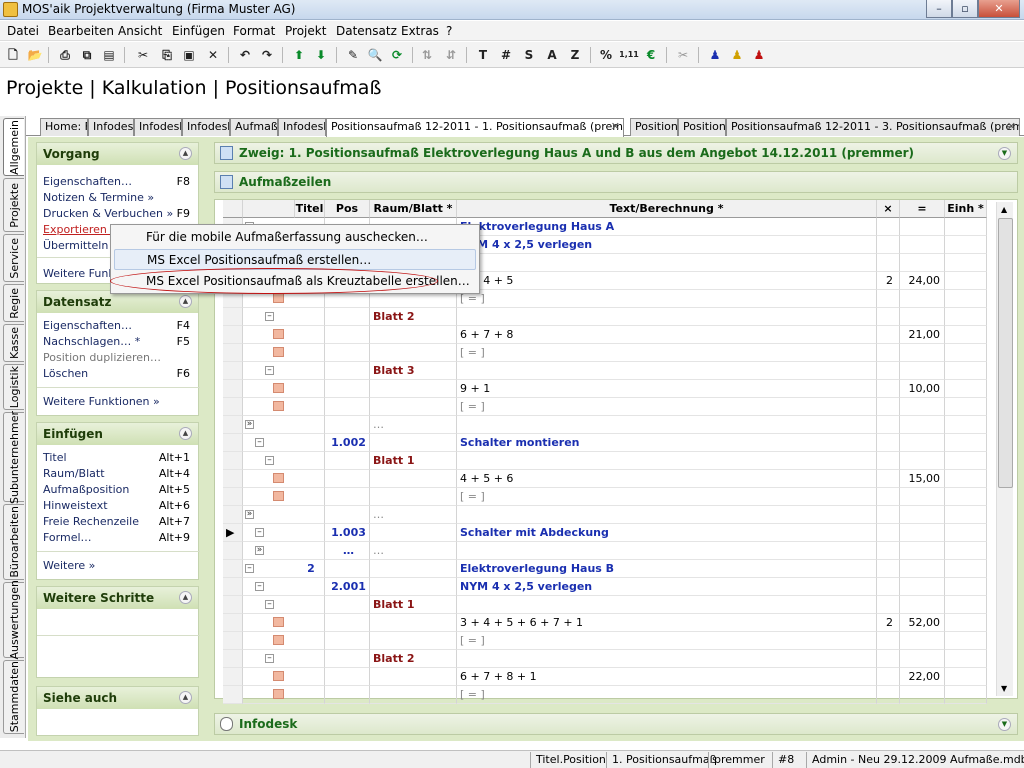 The height and width of the screenshot is (768, 1024). Describe the element at coordinates (366, 31) in the screenshot. I see `menu-datensatz: Datensatz` at that location.